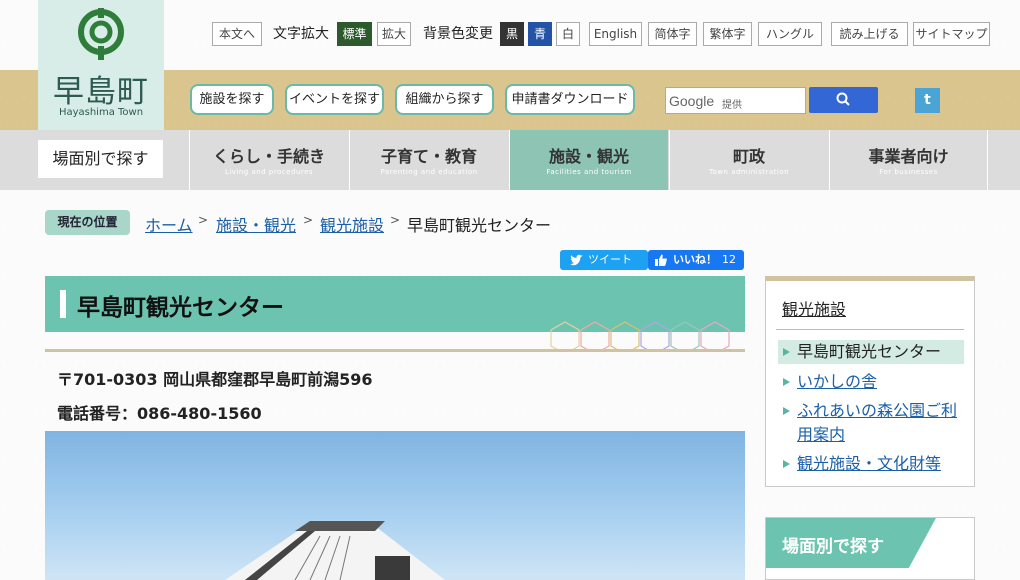 The width and height of the screenshot is (1020, 580). What do you see at coordinates (640, 335) in the screenshot?
I see `asanoha-decoration-icon` at bounding box center [640, 335].